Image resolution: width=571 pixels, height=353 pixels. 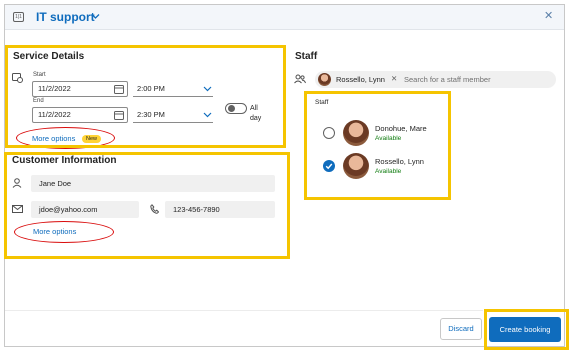 What do you see at coordinates (18, 17) in the screenshot?
I see `calendar-icon: 1|1` at bounding box center [18, 17].